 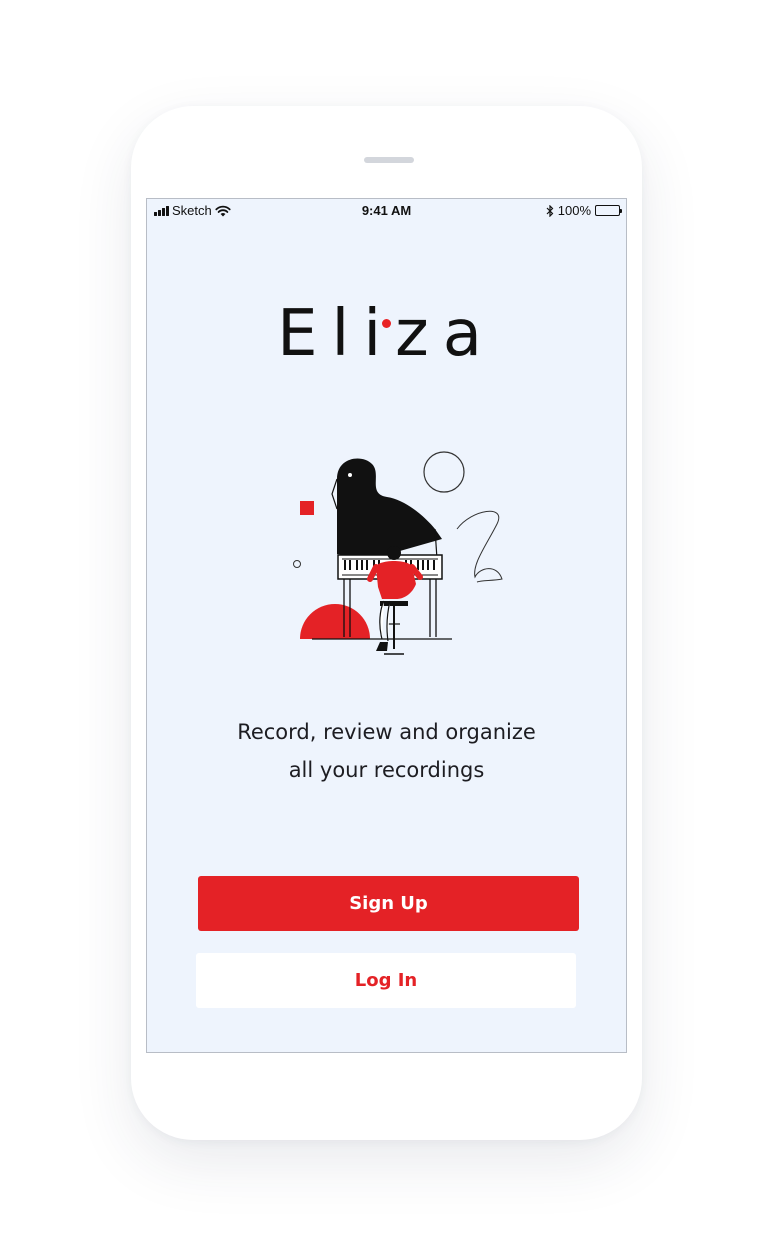 I want to click on bluetooth-icon, so click(x=550, y=210).